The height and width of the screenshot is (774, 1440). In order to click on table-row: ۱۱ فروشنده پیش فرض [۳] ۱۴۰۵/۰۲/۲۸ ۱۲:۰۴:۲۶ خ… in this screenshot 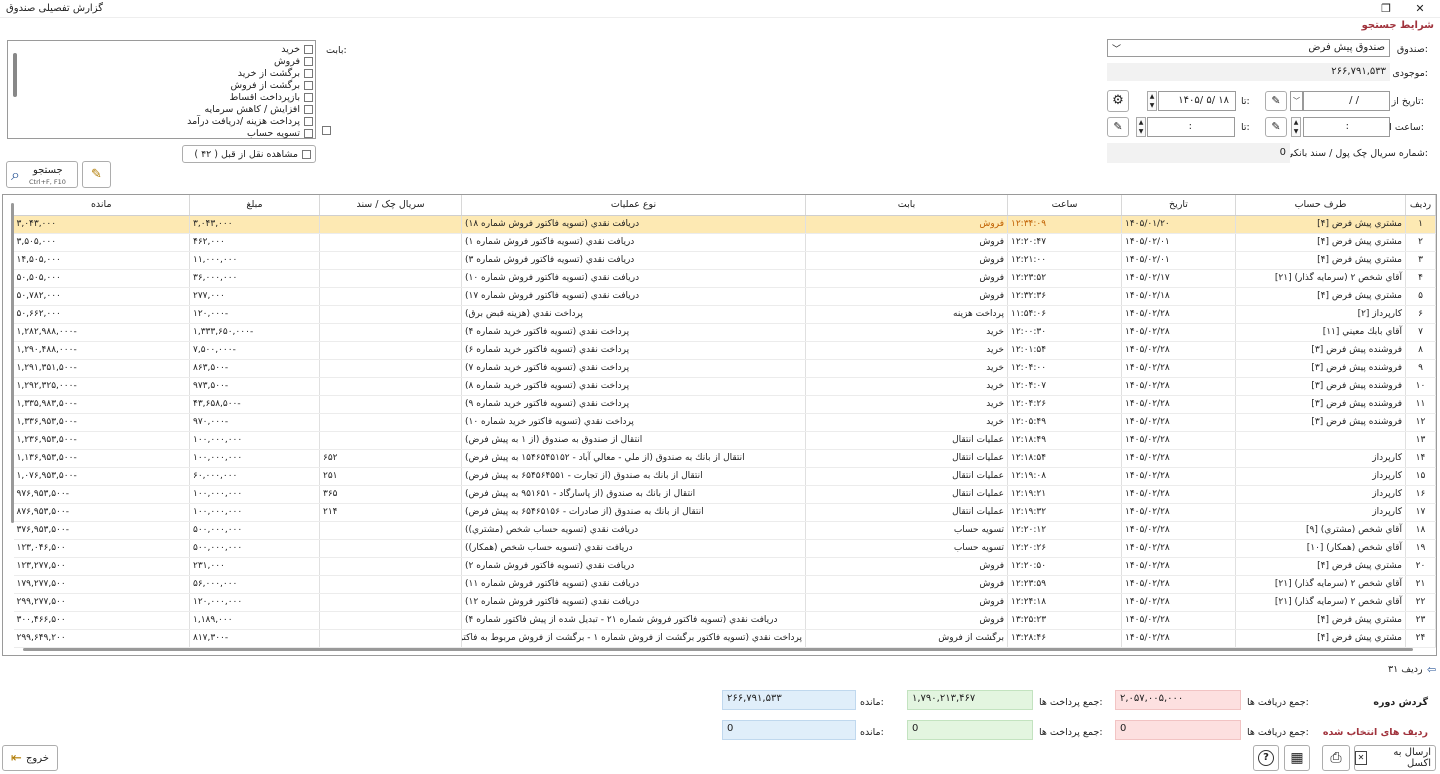, I will do `click(724, 404)`.